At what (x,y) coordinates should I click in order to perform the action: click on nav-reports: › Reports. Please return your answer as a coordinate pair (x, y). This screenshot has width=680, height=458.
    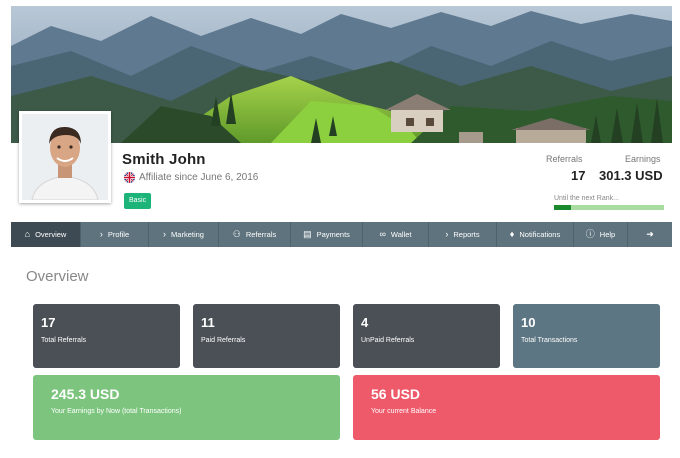
    Looking at the image, I should click on (463, 234).